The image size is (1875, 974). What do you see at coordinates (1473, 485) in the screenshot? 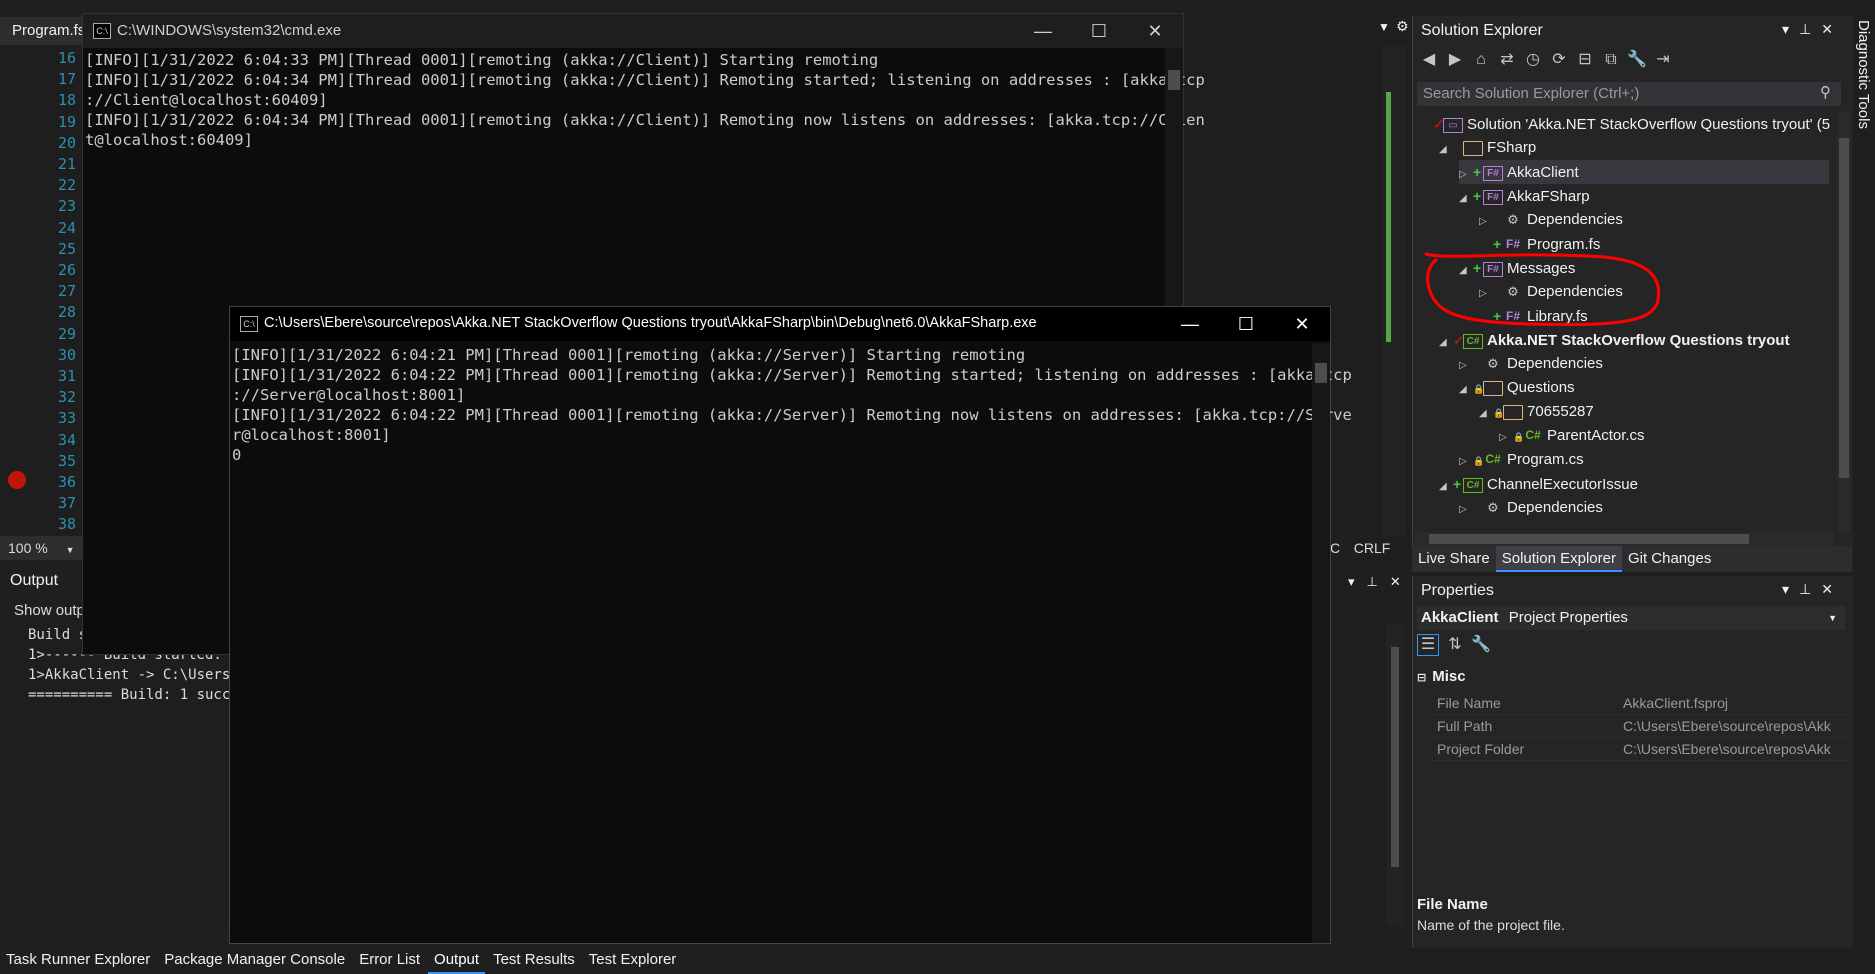
I see `csharp-project-icon: C#` at bounding box center [1473, 485].